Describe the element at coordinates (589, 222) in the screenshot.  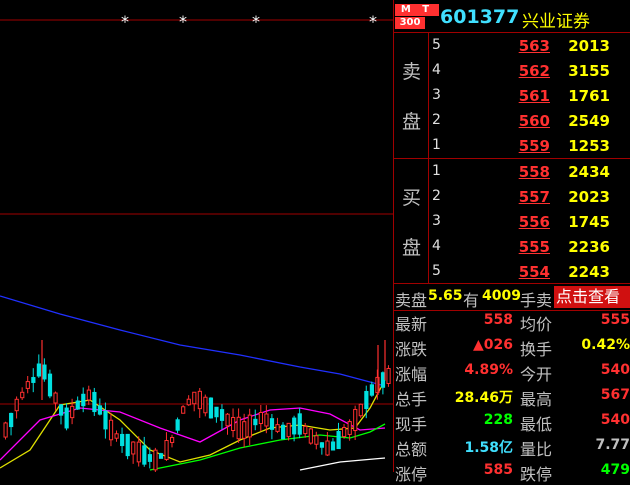
I see `bid-volume: 1745` at that location.